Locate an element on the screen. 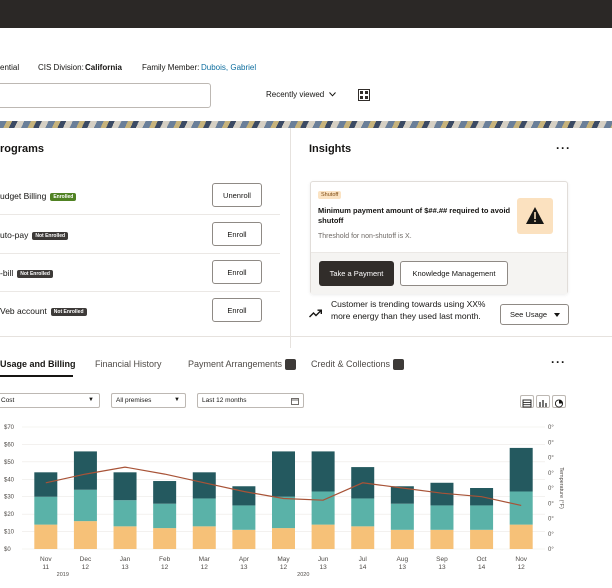 The height and width of the screenshot is (588, 612). recently-viewed-dropdown: Recently viewed is located at coordinates (301, 94).